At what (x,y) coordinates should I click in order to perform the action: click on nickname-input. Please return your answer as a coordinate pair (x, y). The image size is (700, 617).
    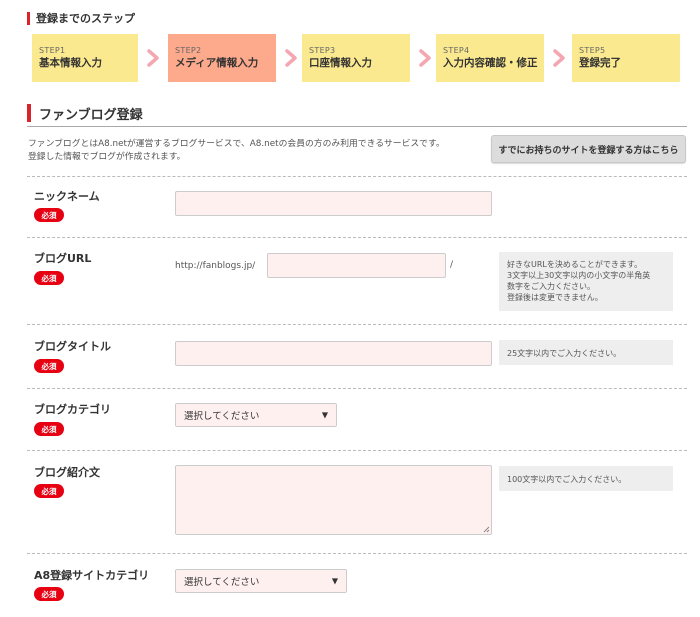
    Looking at the image, I should click on (333, 203).